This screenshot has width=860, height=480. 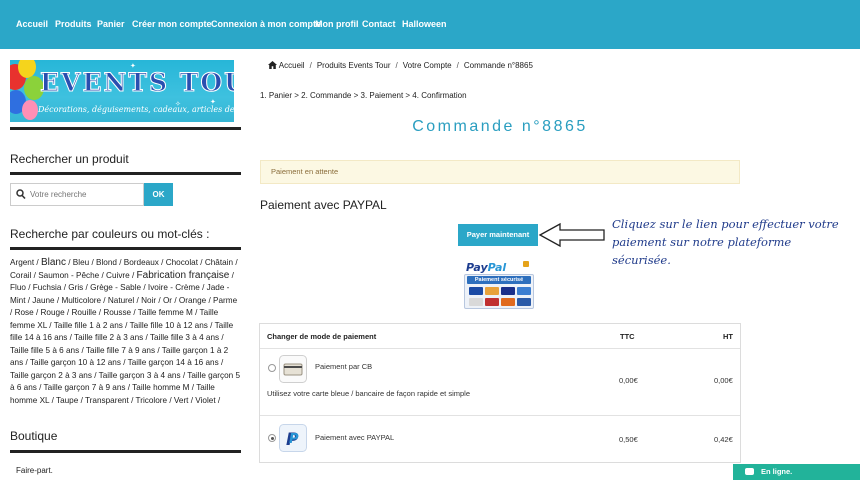 What do you see at coordinates (184, 337) in the screenshot?
I see `tag-link: Taille fille 3 à 4 ans` at bounding box center [184, 337].